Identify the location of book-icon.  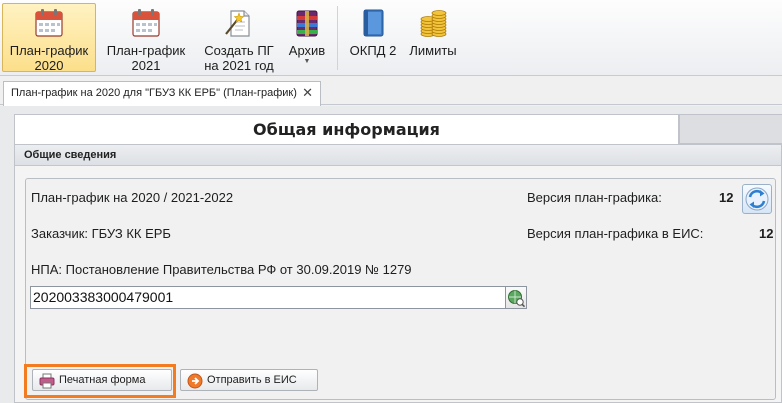
(373, 23).